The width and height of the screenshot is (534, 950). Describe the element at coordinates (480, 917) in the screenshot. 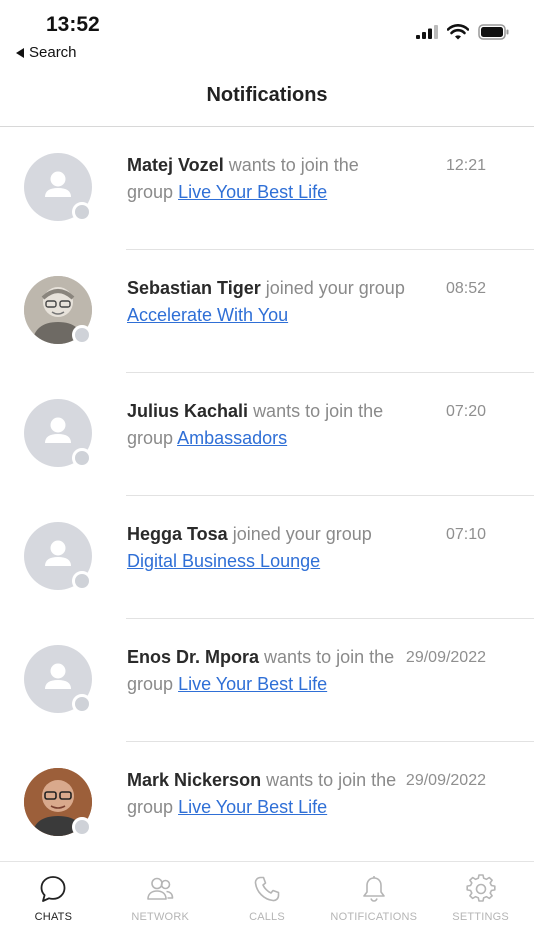

I see `tab-label: SETTINGS` at that location.